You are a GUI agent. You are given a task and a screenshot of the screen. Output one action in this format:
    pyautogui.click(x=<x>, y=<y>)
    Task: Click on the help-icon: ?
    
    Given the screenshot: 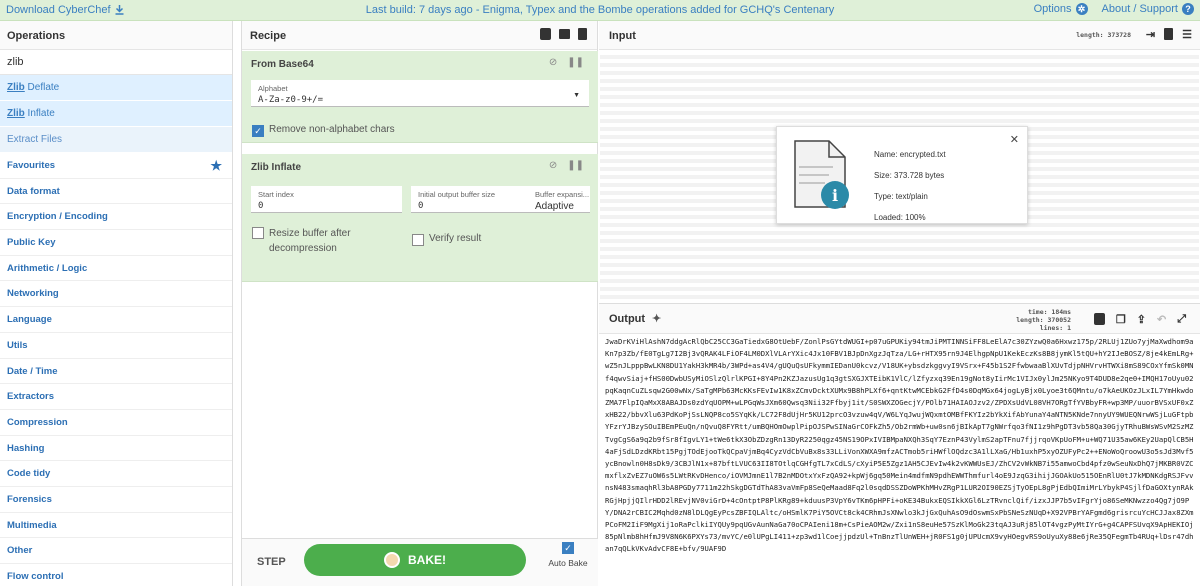 What is the action you would take?
    pyautogui.click(x=1188, y=9)
    